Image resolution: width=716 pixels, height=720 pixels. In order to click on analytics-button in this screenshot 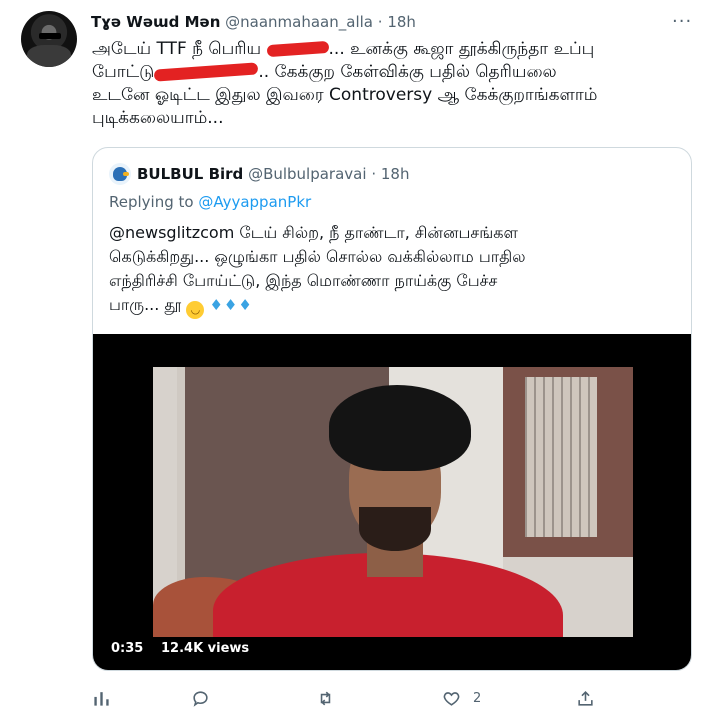, I will do `click(101, 698)`.